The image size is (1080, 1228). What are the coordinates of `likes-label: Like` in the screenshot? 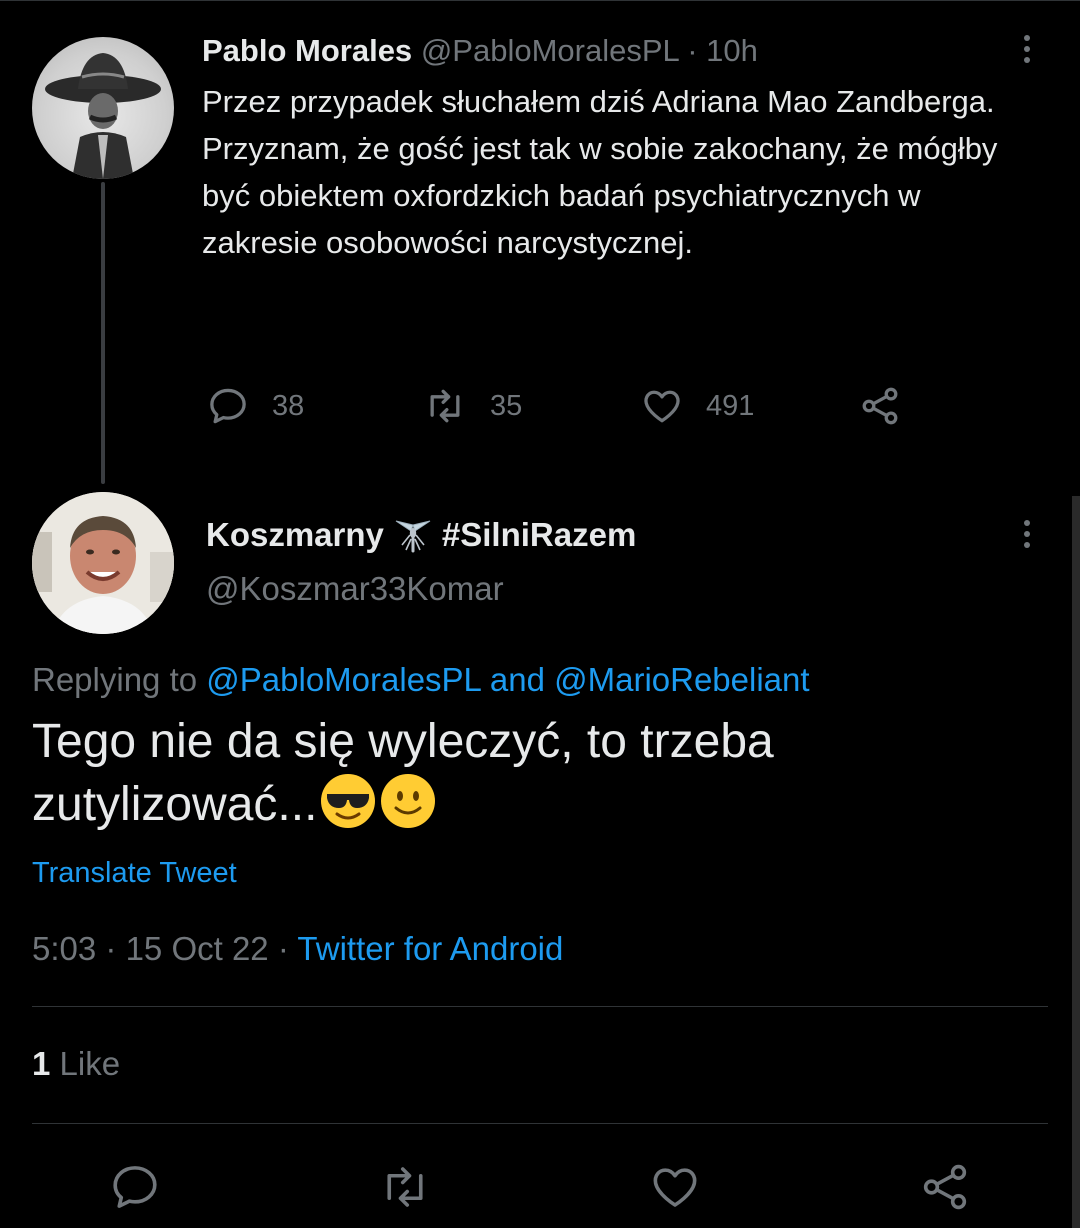 It's located at (90, 1063).